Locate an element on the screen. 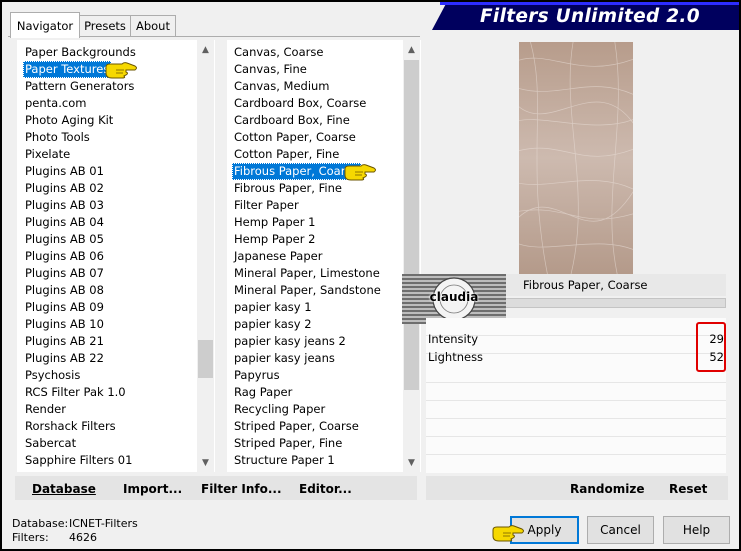 This screenshot has height=551, width=741. category-scroll-thumb is located at coordinates (205, 359).